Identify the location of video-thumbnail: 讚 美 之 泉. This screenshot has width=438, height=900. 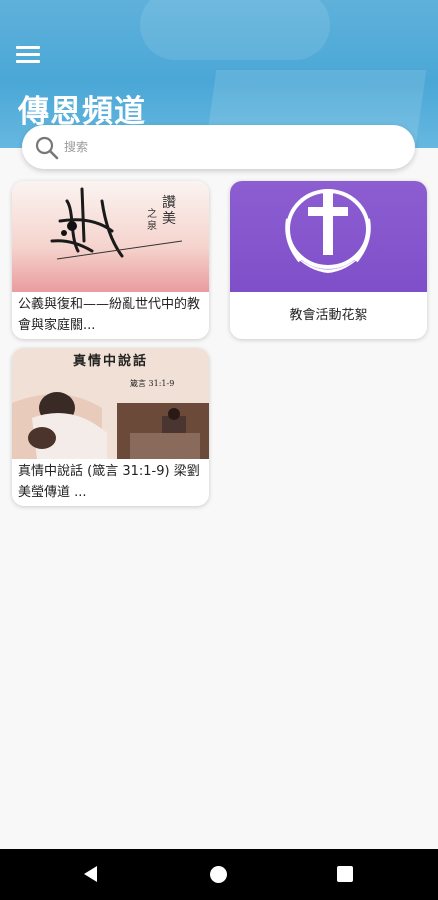
(110, 236).